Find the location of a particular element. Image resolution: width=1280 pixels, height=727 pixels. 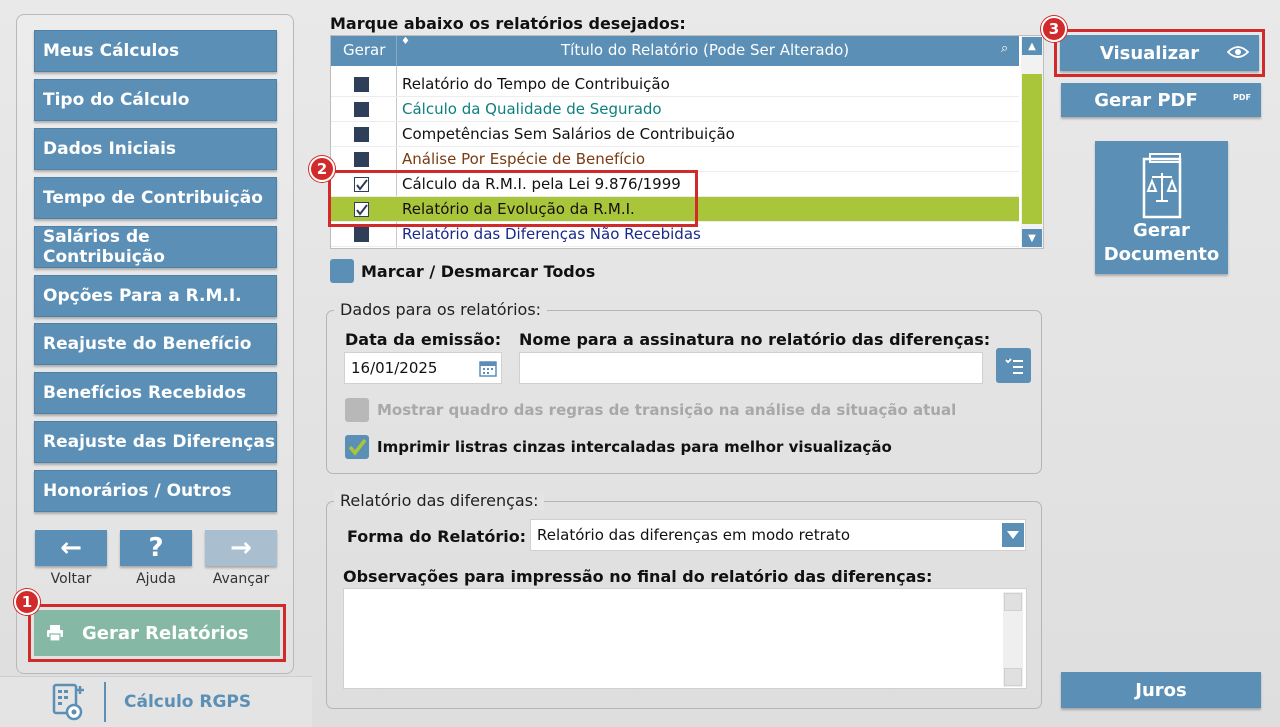

eye-icon is located at coordinates (1238, 52).